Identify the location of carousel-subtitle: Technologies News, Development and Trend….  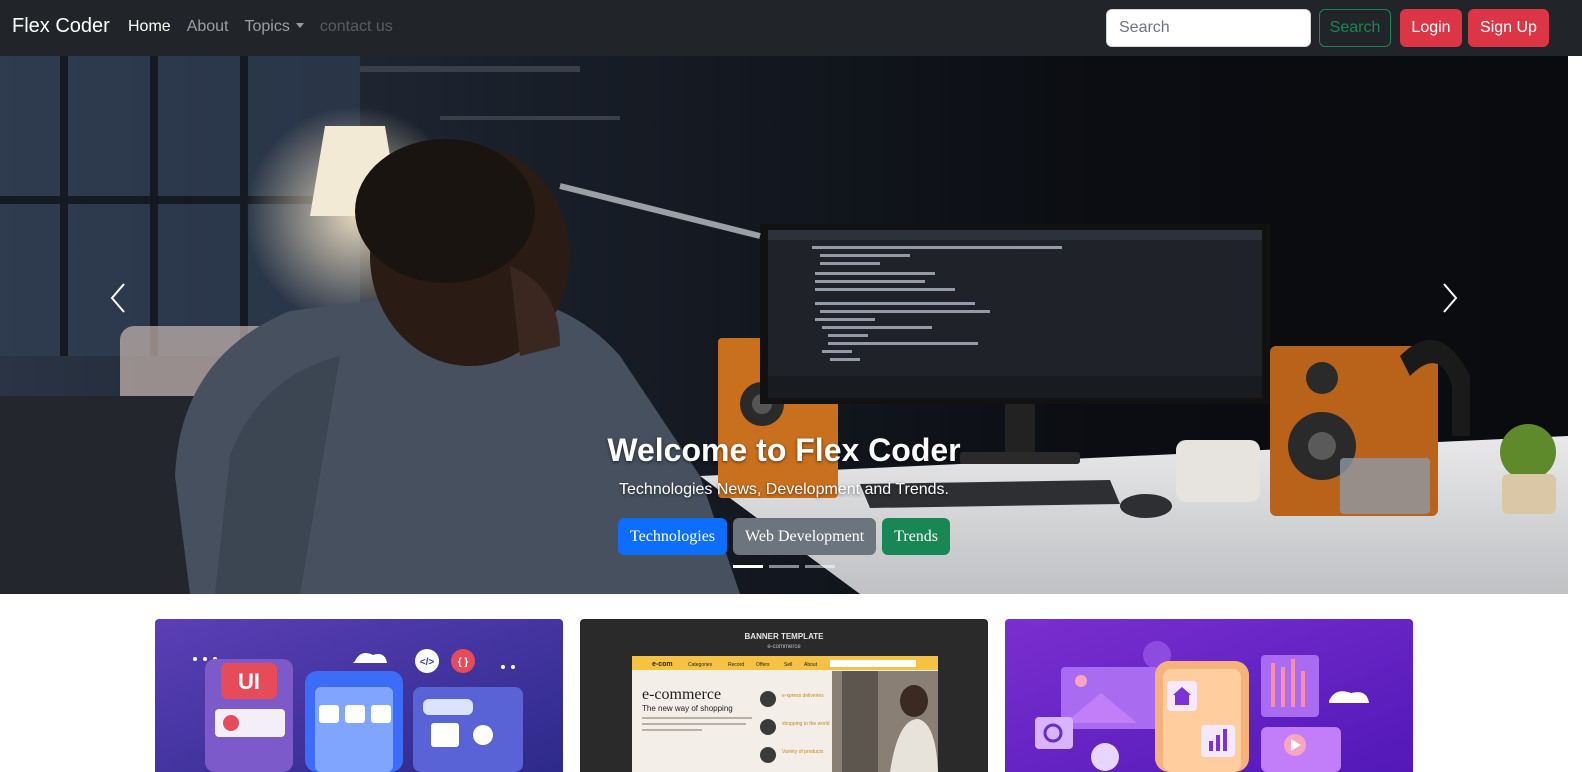
(784, 489).